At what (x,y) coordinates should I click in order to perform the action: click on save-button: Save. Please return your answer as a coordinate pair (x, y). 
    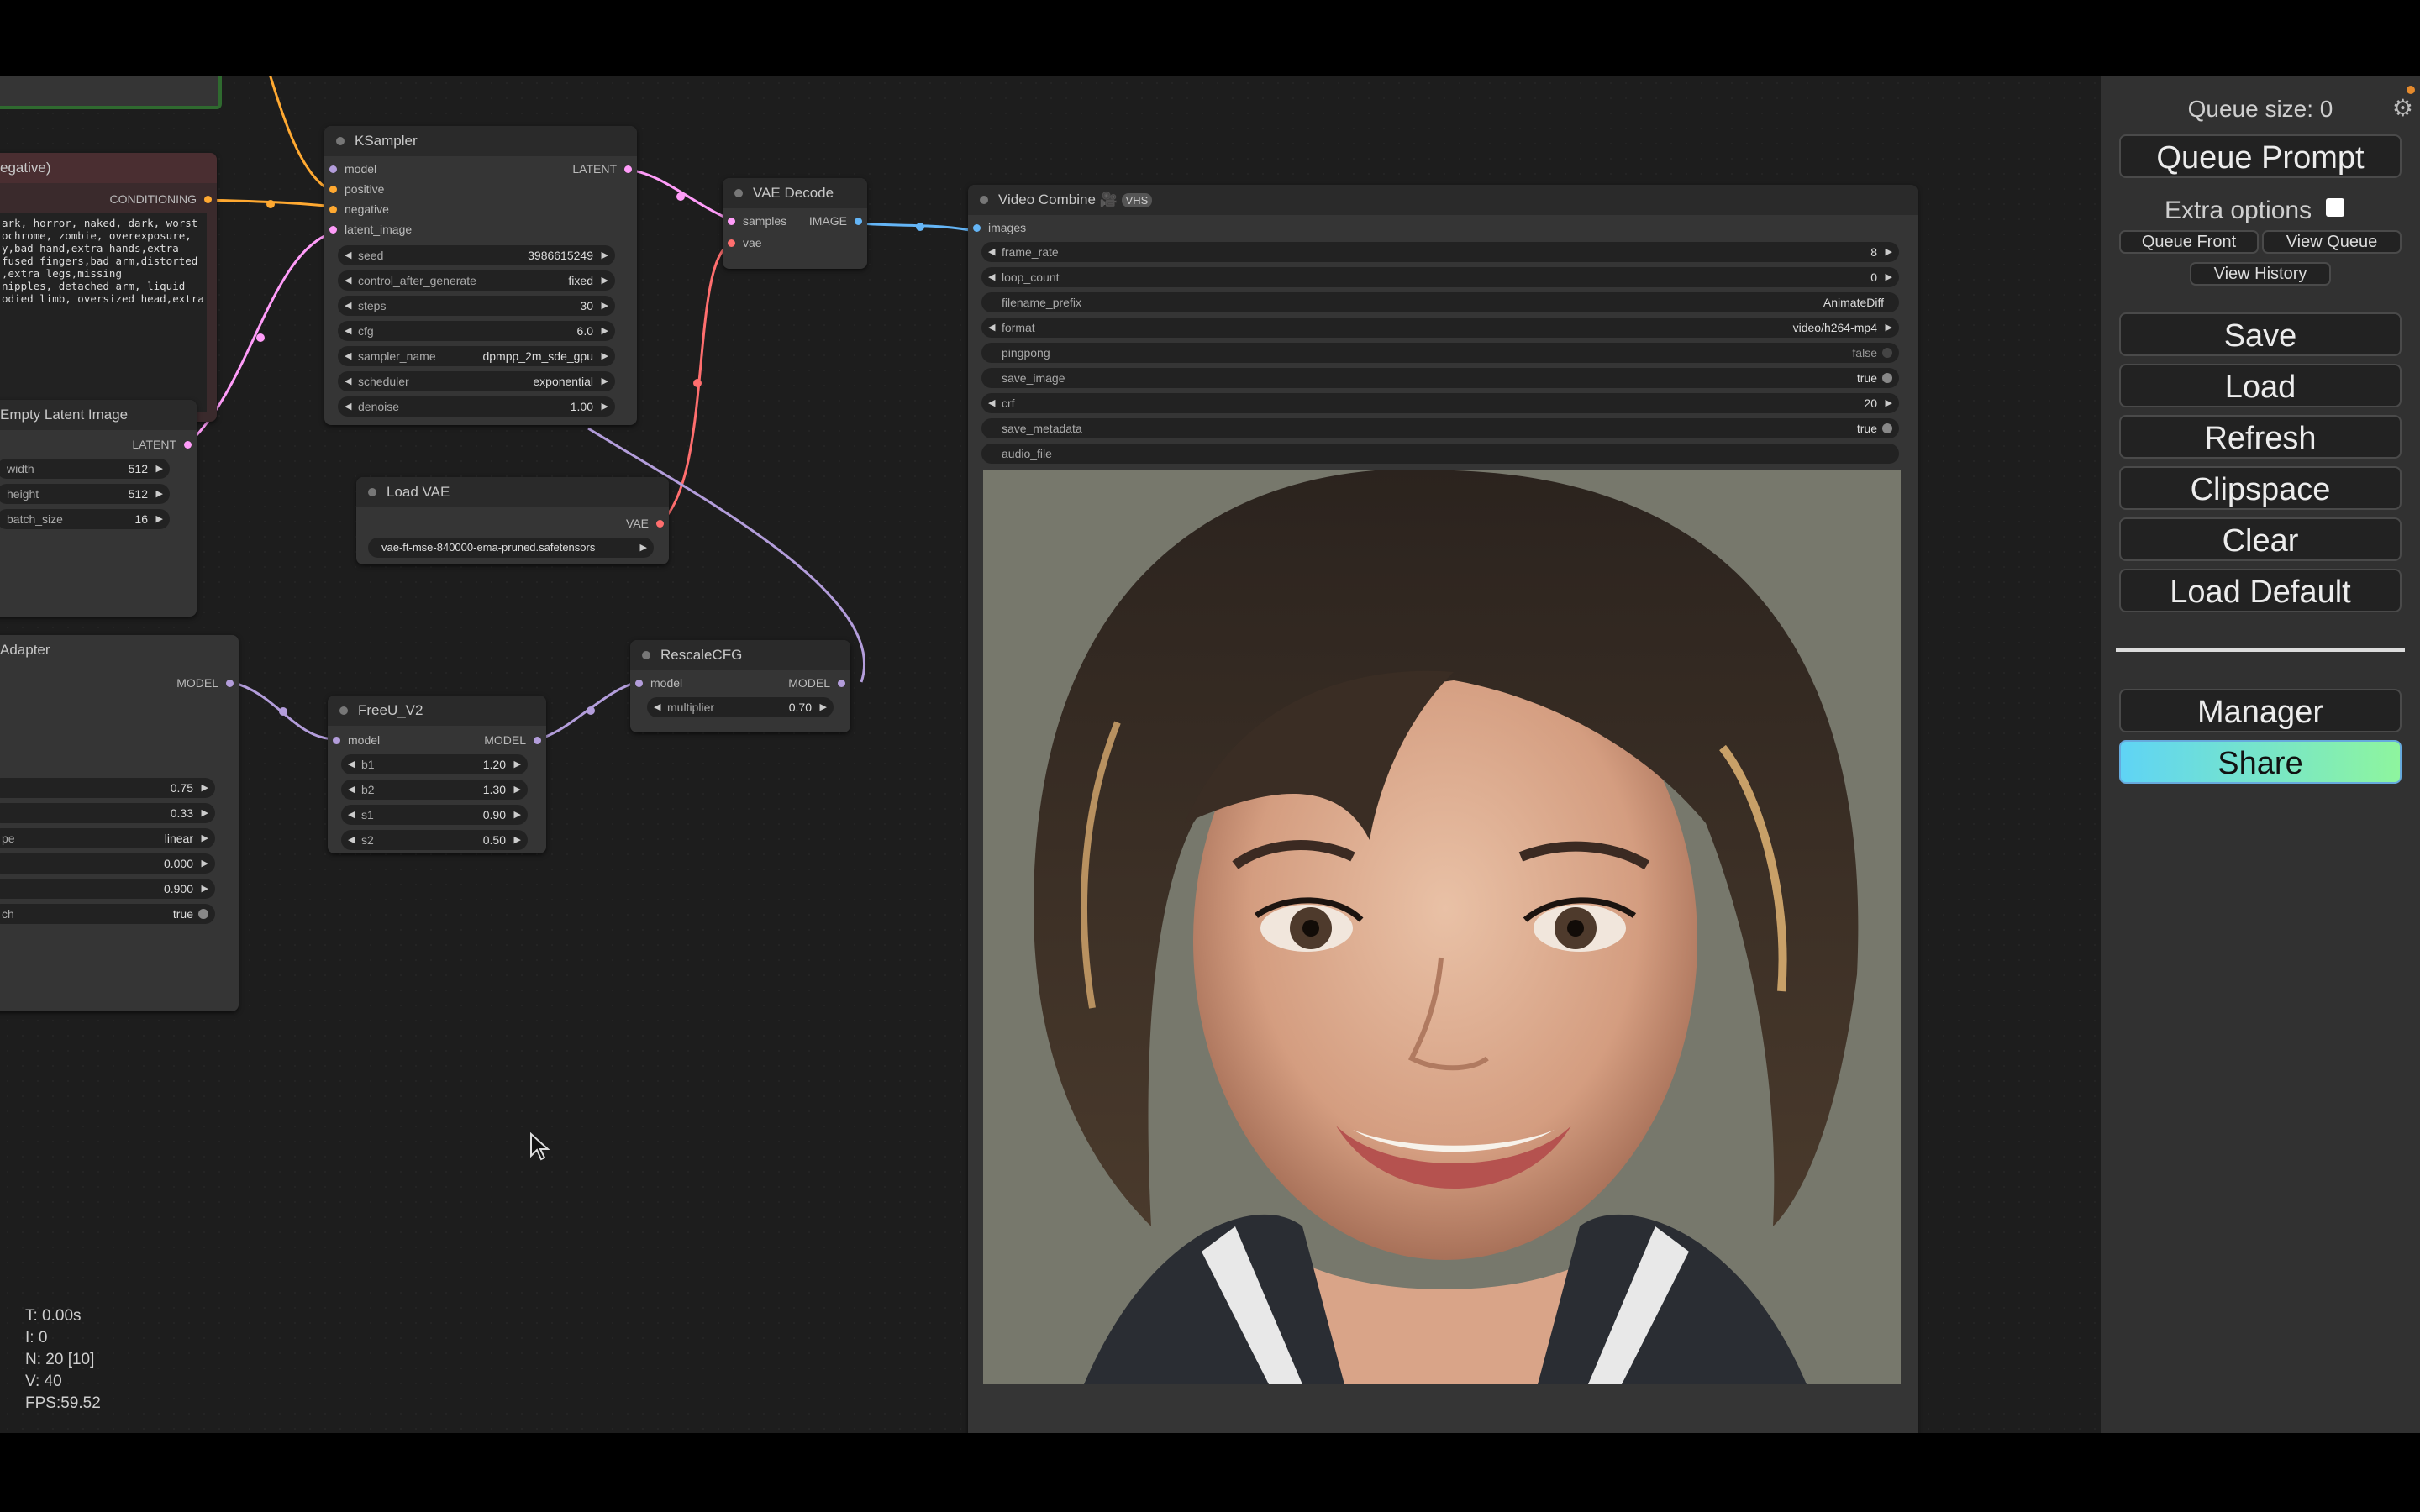
    Looking at the image, I should click on (2261, 334).